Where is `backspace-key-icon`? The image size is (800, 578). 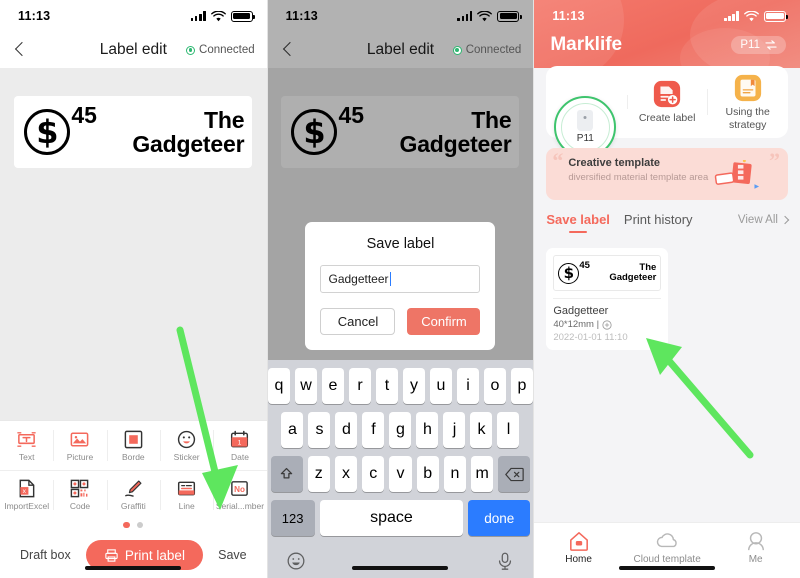
backspace-key-icon is located at coordinates (514, 474).